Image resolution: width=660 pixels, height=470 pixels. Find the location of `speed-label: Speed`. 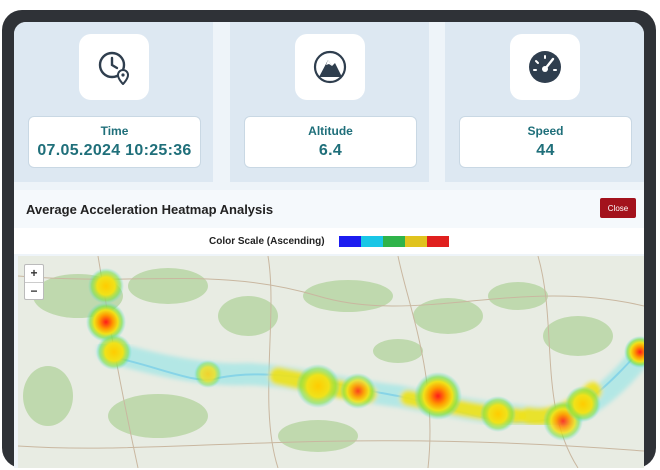

speed-label: Speed is located at coordinates (545, 131).